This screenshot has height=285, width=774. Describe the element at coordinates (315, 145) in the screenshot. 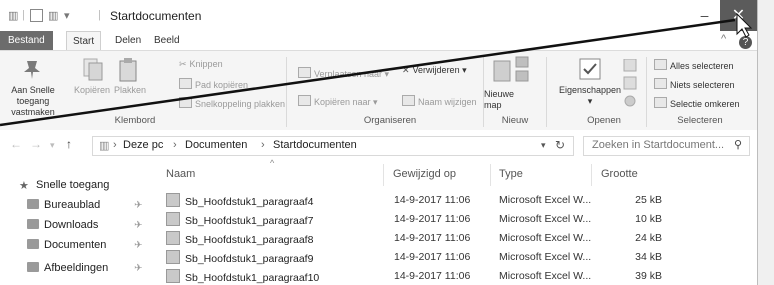

I see `breadcrumb-item: Startdocumenten` at that location.